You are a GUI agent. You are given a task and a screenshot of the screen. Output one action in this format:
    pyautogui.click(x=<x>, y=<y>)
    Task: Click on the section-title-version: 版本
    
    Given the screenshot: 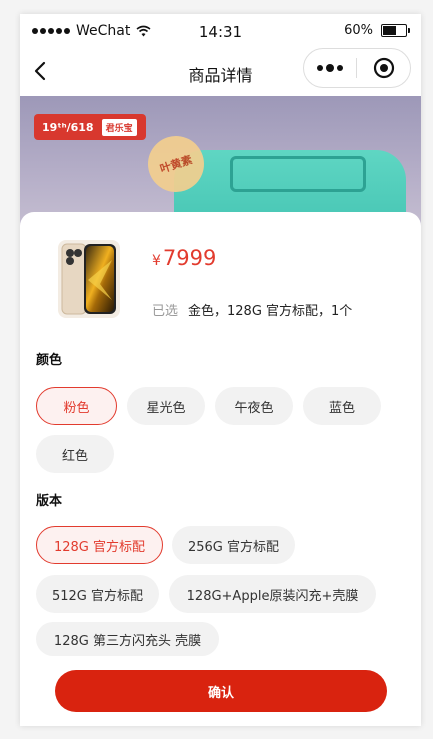 What is the action you would take?
    pyautogui.click(x=49, y=501)
    